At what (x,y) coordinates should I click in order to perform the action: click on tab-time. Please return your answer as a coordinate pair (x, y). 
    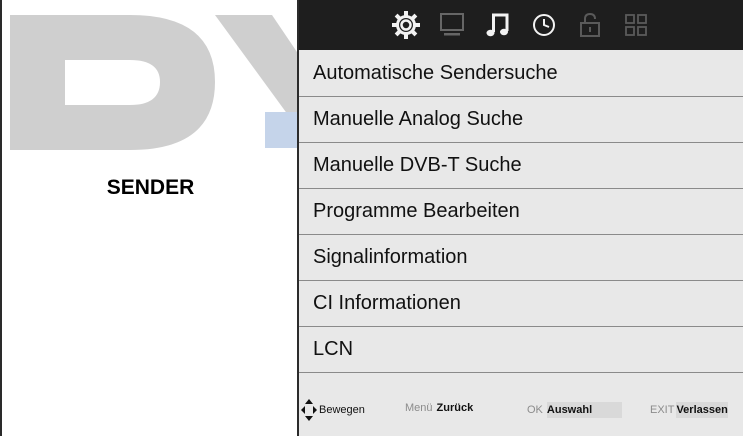
    Looking at the image, I should click on (544, 25).